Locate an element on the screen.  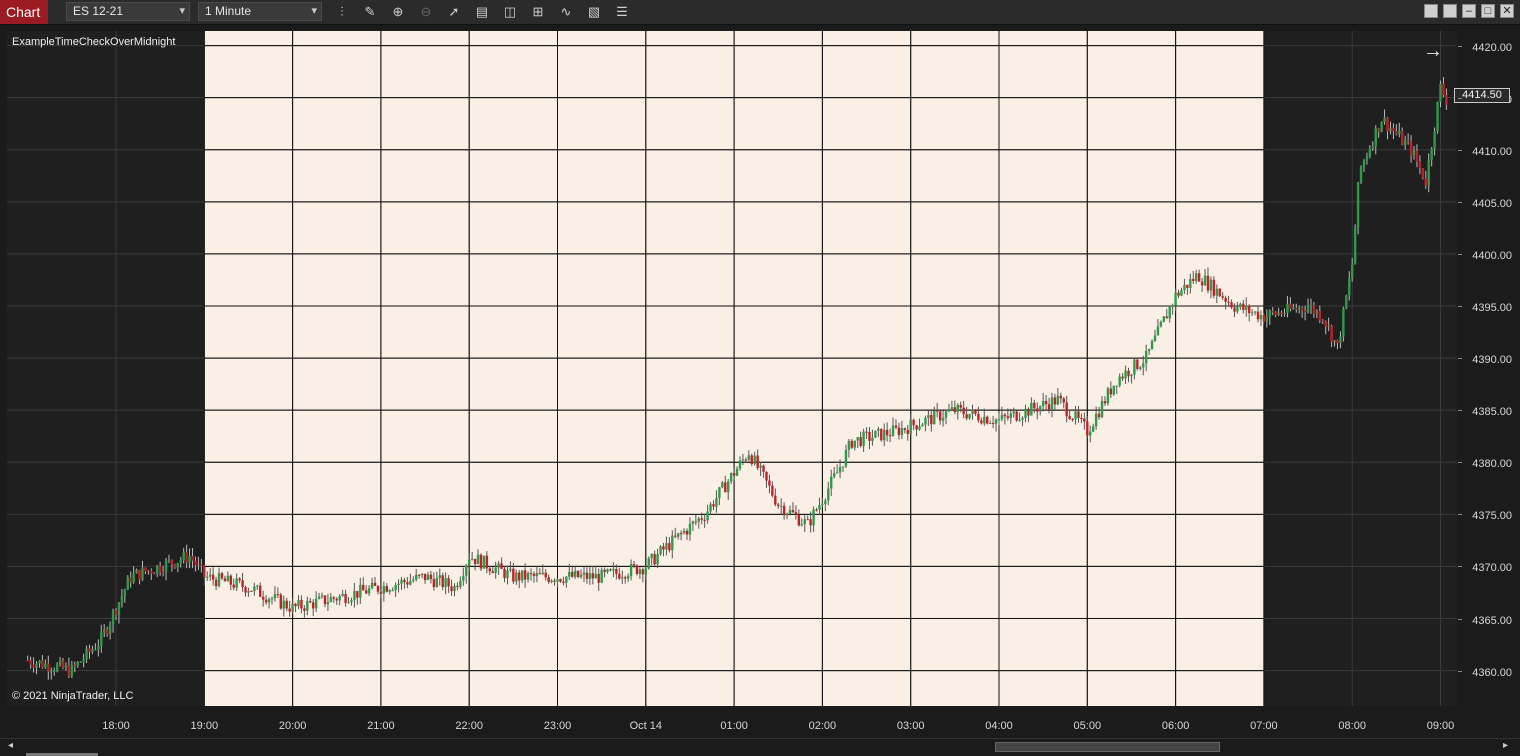
price-tick-label: 4375.00 is located at coordinates (1492, 516).